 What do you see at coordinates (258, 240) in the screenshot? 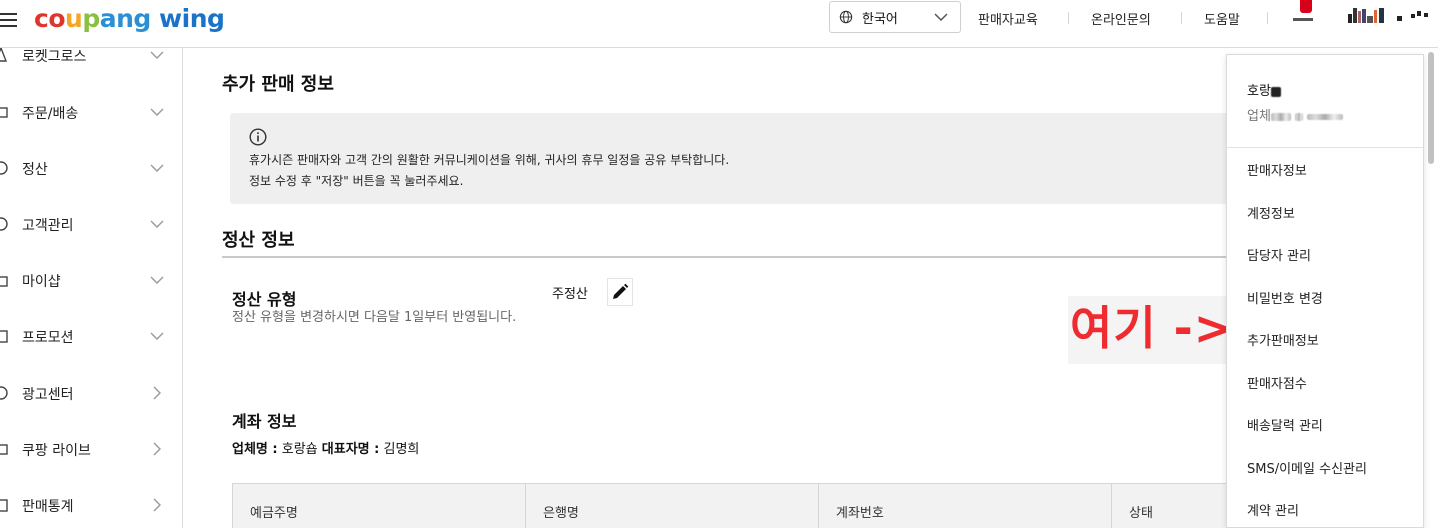
I see `section-title-settlement: 정산 정보` at bounding box center [258, 240].